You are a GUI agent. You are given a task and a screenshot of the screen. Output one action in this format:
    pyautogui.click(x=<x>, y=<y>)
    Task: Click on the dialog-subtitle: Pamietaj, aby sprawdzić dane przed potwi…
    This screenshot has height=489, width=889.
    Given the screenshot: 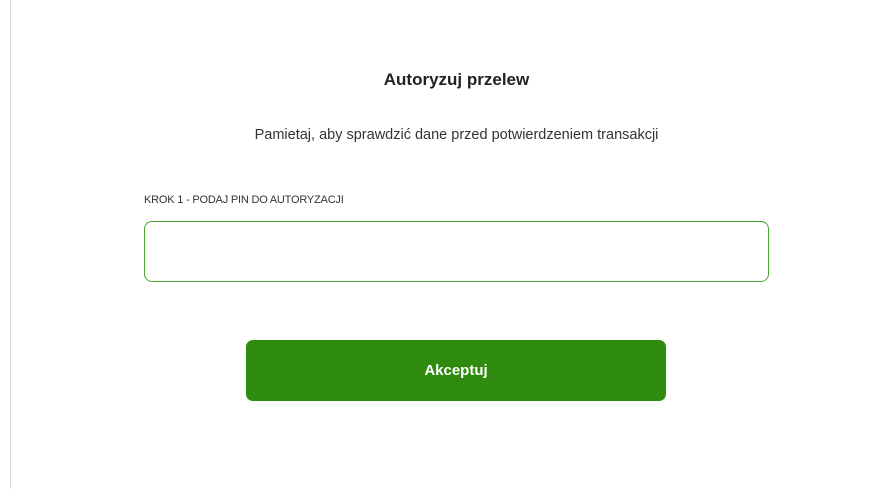 What is the action you would take?
    pyautogui.click(x=456, y=135)
    